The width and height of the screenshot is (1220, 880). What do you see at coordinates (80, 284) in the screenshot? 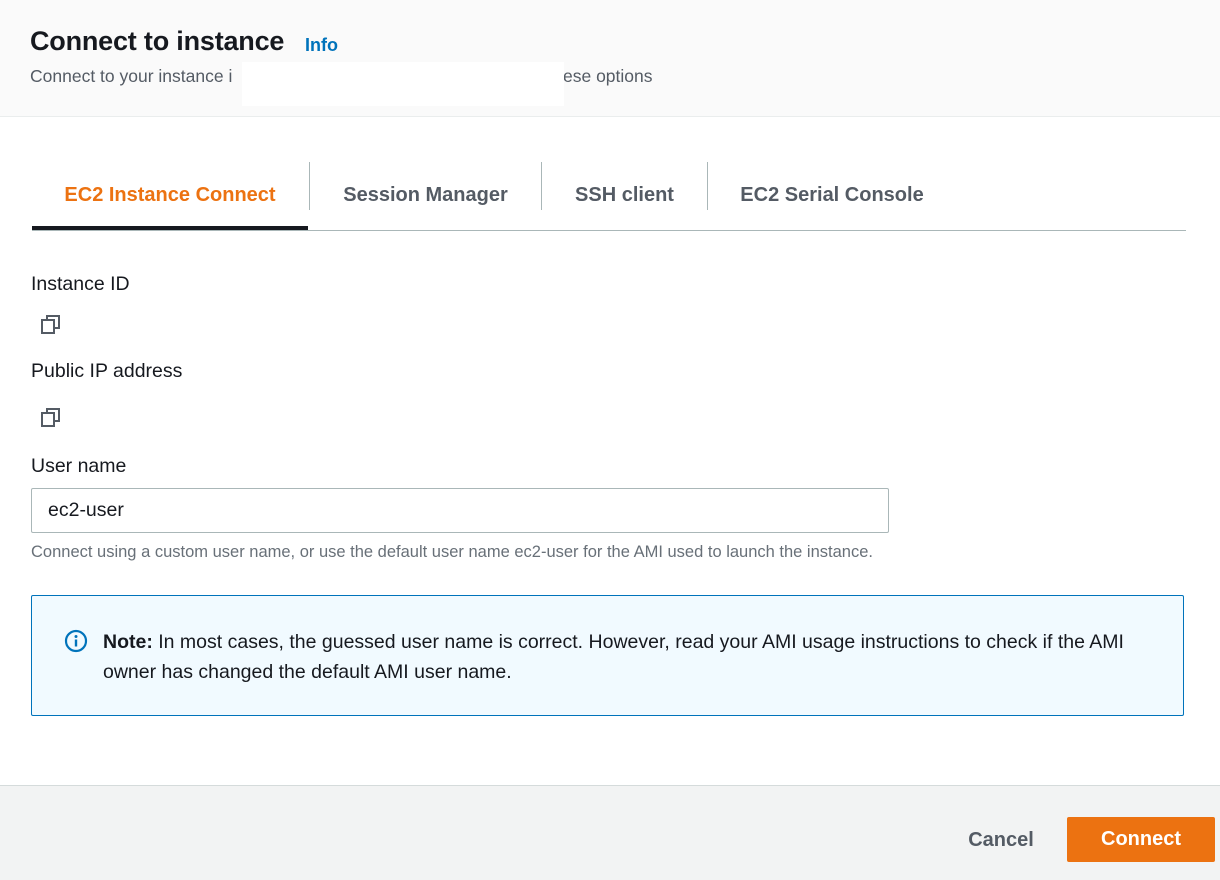
I see `instance-id-label: Instance ID` at bounding box center [80, 284].